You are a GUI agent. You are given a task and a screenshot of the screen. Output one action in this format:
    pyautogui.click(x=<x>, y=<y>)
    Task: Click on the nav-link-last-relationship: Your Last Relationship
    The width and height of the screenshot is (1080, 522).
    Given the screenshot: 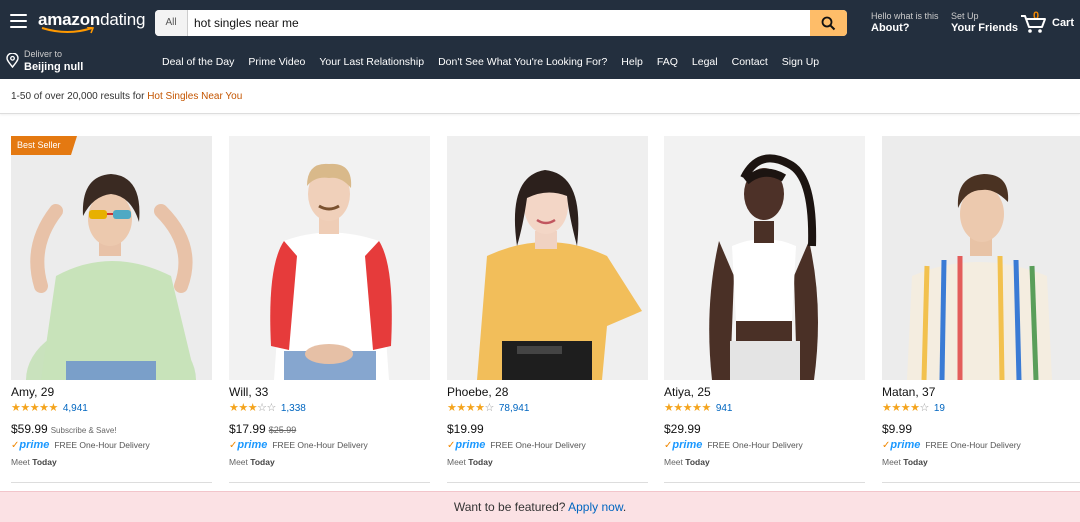 What is the action you would take?
    pyautogui.click(x=371, y=62)
    